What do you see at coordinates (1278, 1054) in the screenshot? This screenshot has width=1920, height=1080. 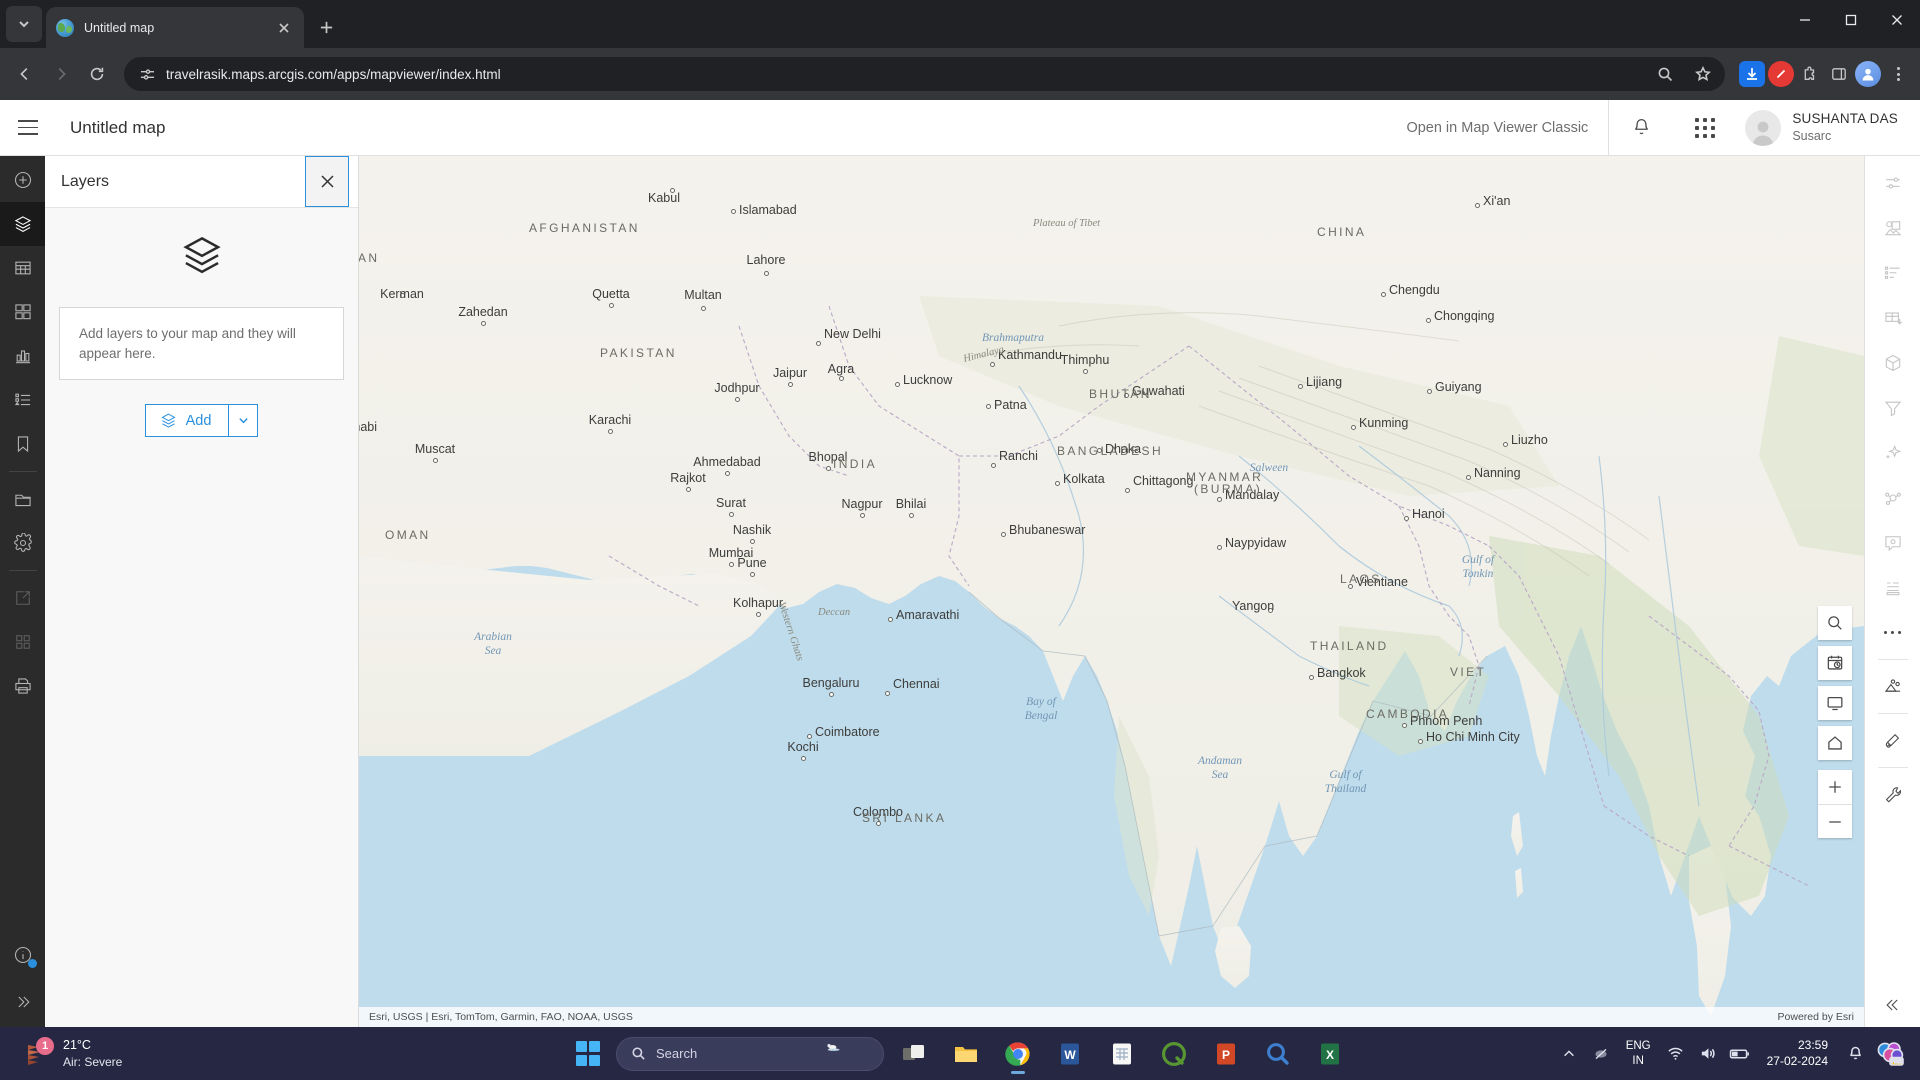 I see `taskbar-item-search-app` at bounding box center [1278, 1054].